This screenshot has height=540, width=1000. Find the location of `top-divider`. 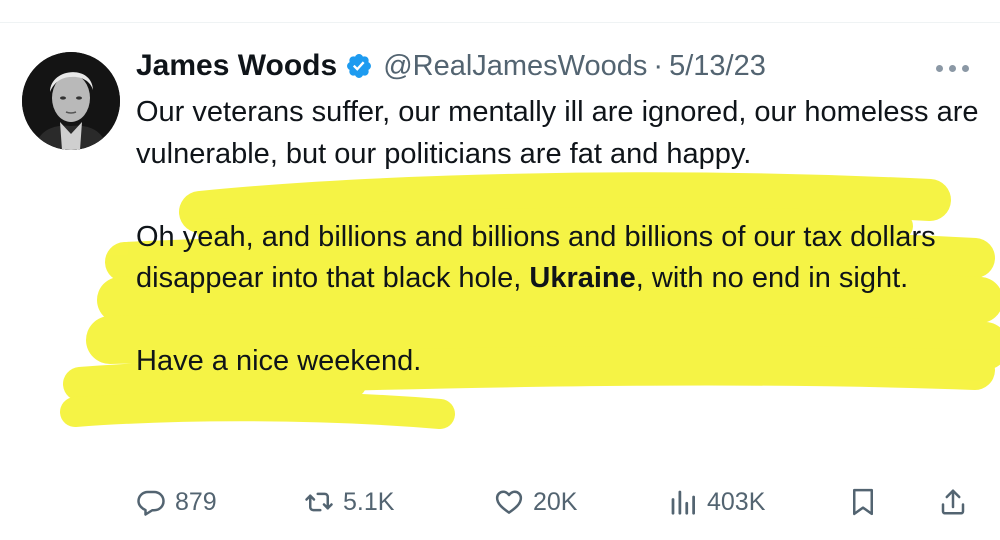

top-divider is located at coordinates (500, 22).